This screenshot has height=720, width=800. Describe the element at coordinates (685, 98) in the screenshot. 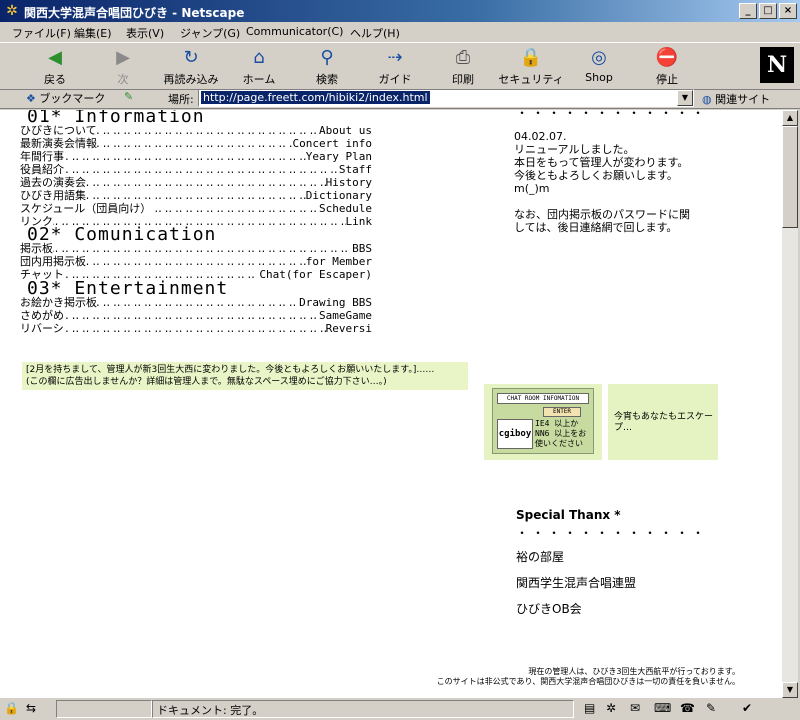

I see `chevron-down-icon: ▼` at that location.